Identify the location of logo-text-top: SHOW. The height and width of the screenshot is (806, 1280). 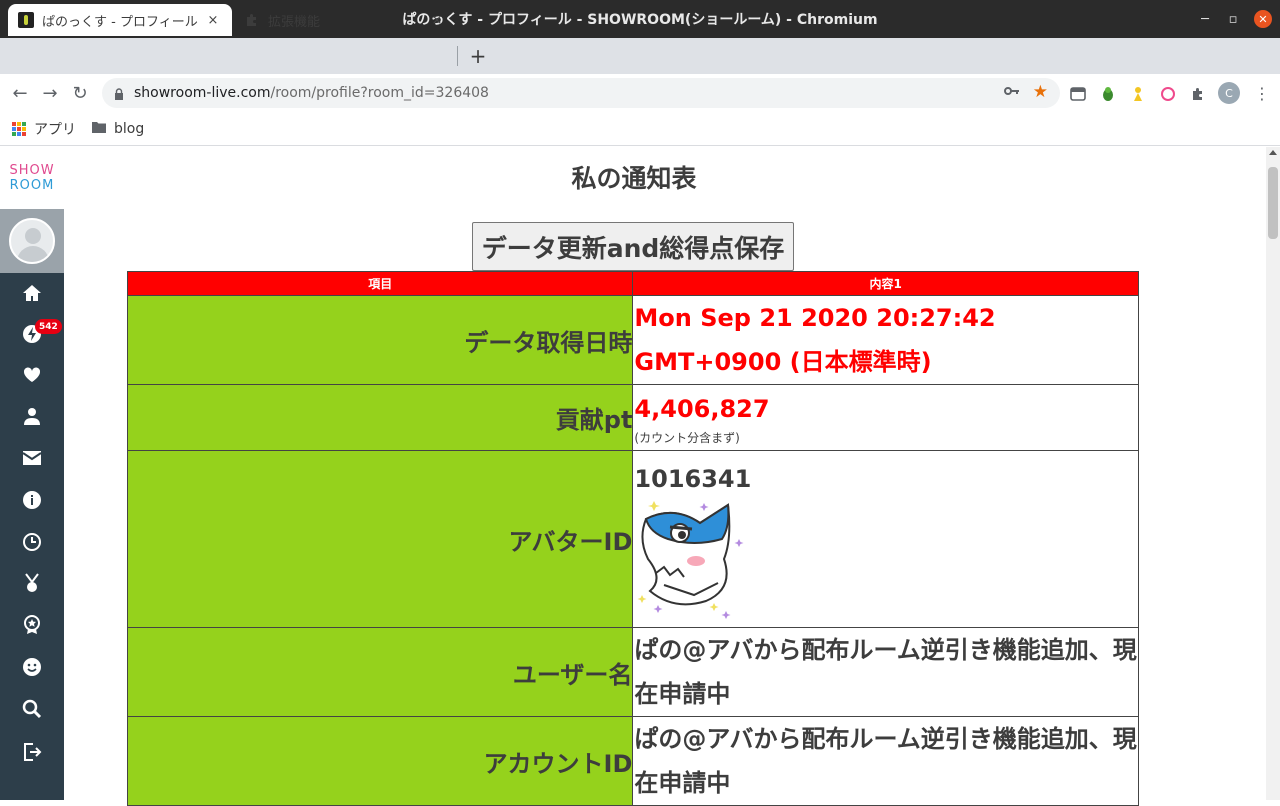
(32, 170).